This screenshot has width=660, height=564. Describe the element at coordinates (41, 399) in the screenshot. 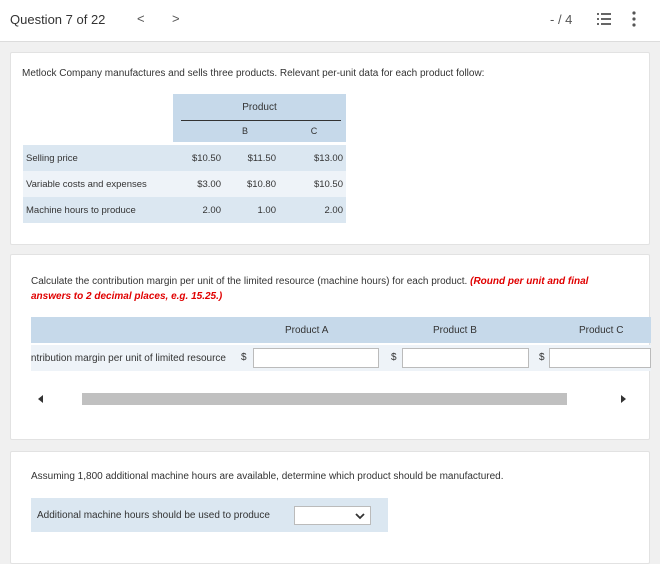

I see `scroll-left-icon` at that location.